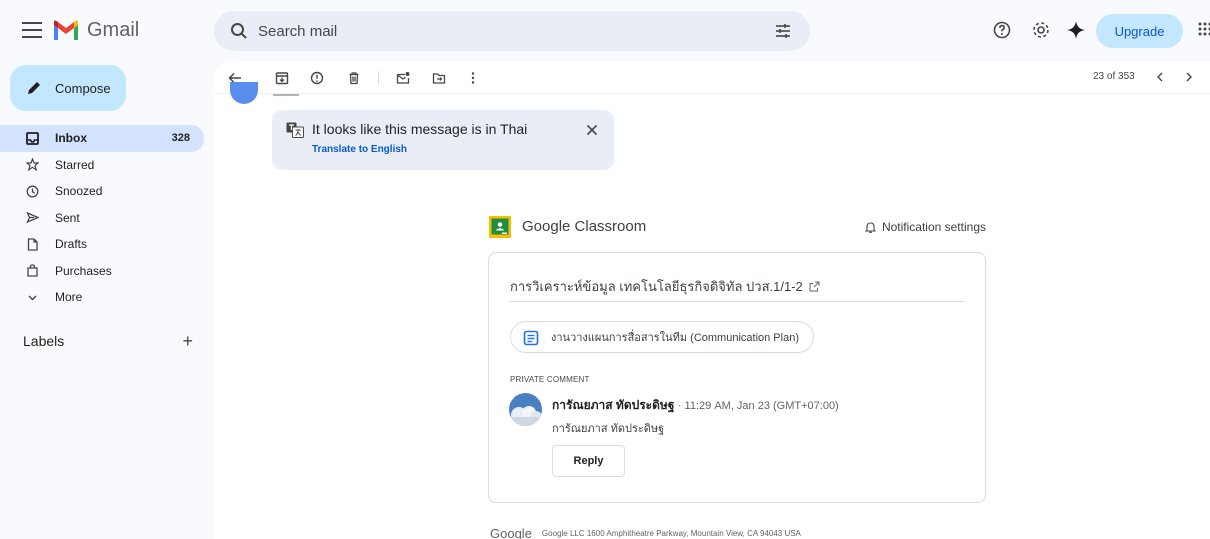 This screenshot has height=539, width=1210. What do you see at coordinates (1139, 31) in the screenshot?
I see `upgrade-button: Upgrade` at bounding box center [1139, 31].